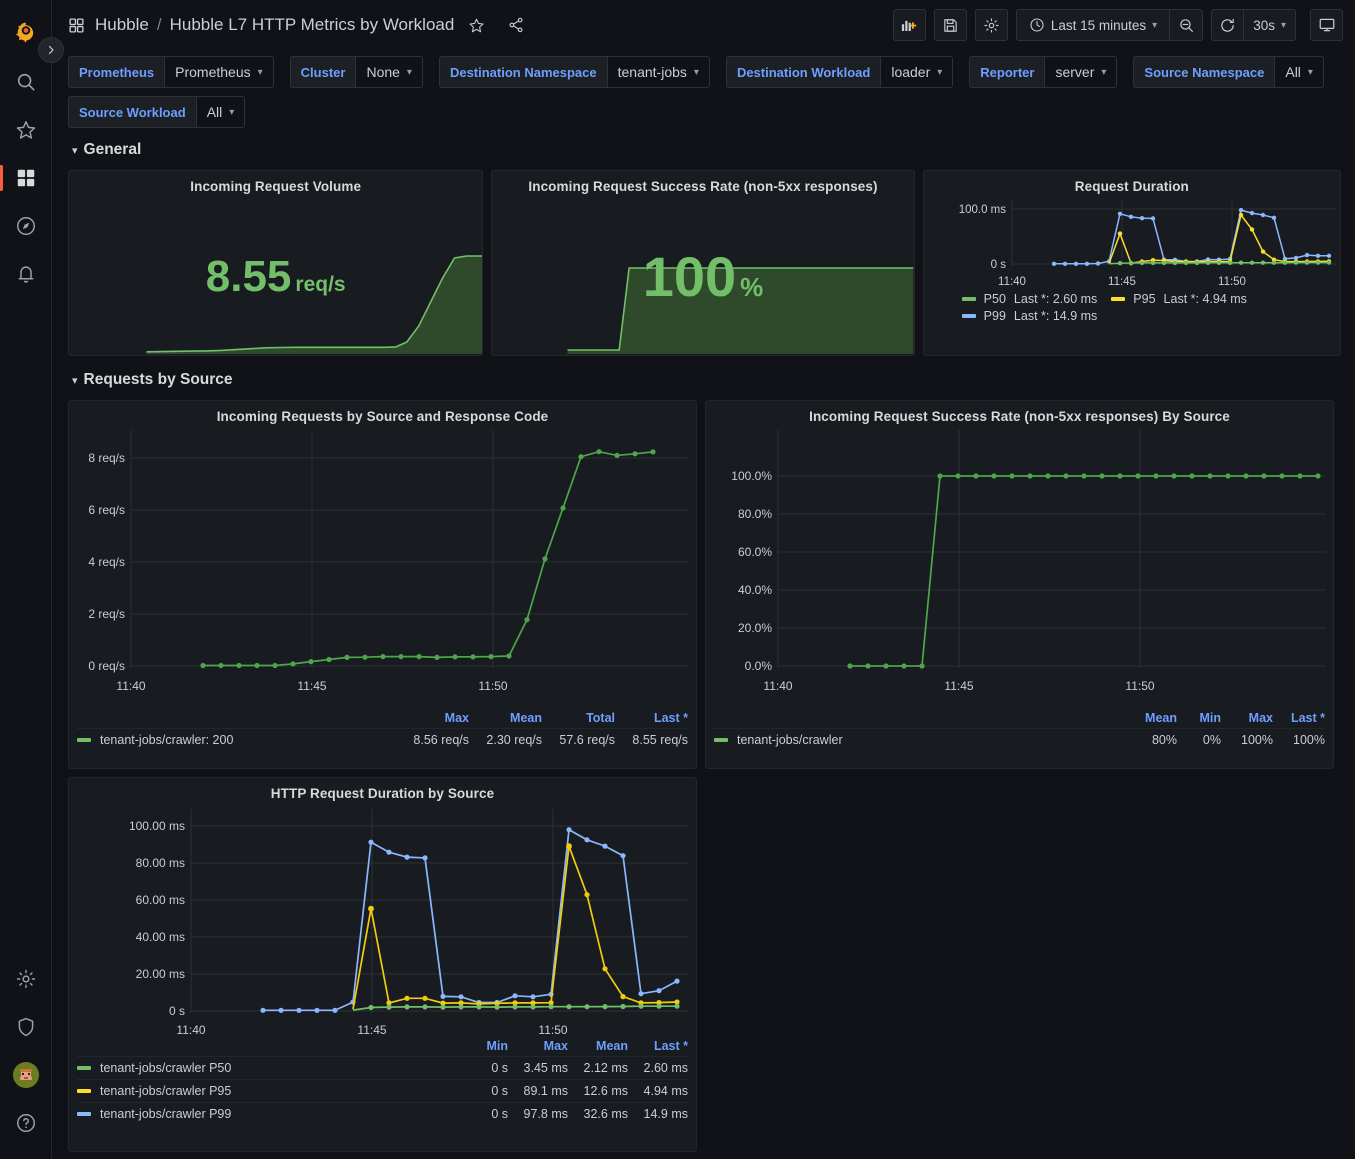  Describe the element at coordinates (76, 25) in the screenshot. I see `dashboard-grid-icon` at that location.